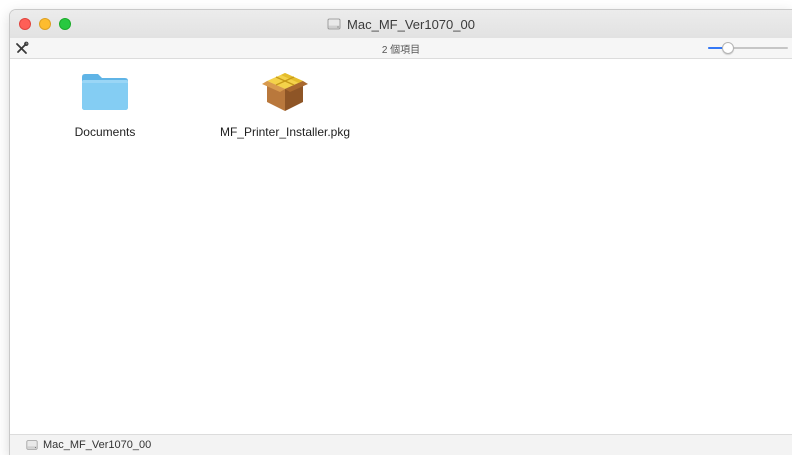  Describe the element at coordinates (401, 444) in the screenshot. I see `path-bar: Mac_MF_Ver1070_00` at that location.